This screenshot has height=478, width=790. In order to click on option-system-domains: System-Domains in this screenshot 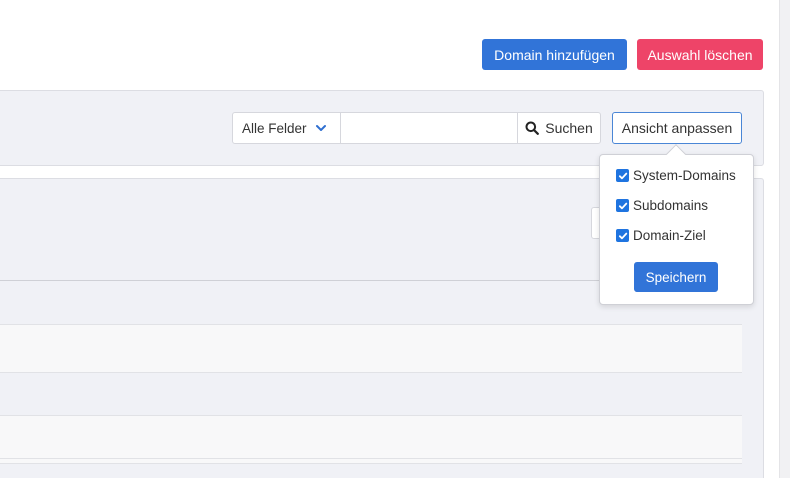, I will do `click(676, 175)`.